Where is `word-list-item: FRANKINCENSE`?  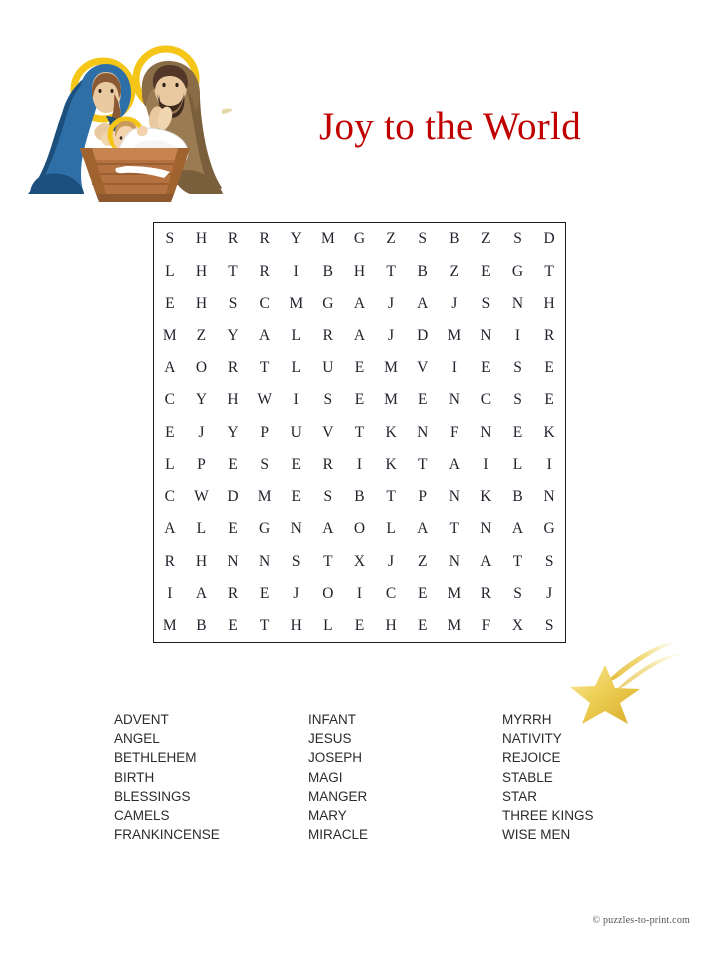 word-list-item: FRANKINCENSE is located at coordinates (211, 834).